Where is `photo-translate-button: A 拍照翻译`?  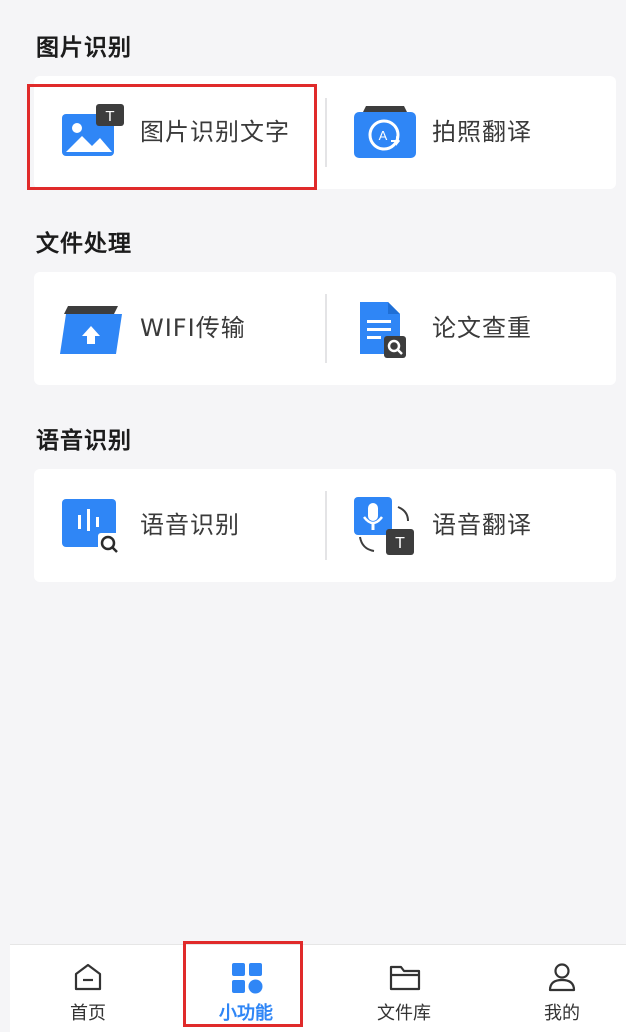
photo-translate-button: A 拍照翻译 is located at coordinates (471, 132).